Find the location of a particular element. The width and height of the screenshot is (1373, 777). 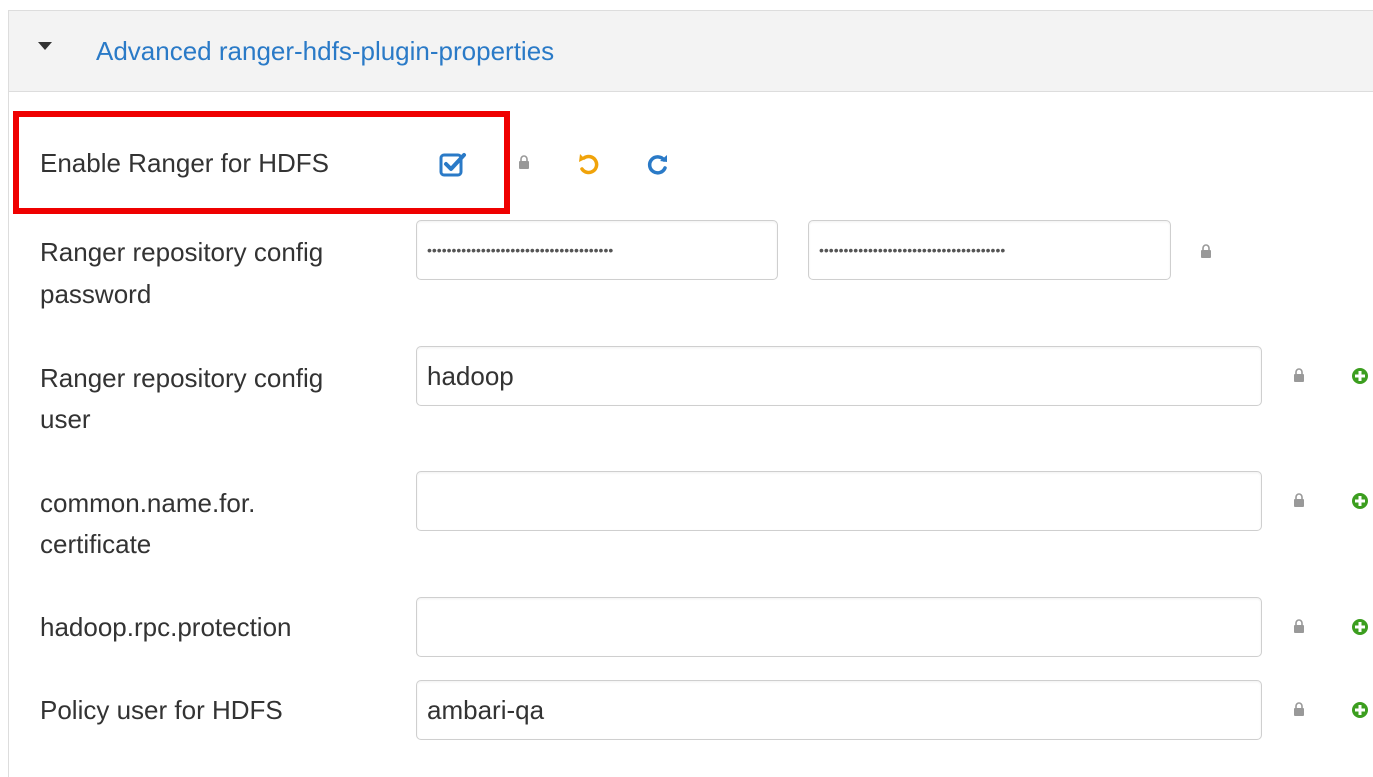

section-title-link: Advanced ranger-hdfs-plugin-properties is located at coordinates (325, 51).